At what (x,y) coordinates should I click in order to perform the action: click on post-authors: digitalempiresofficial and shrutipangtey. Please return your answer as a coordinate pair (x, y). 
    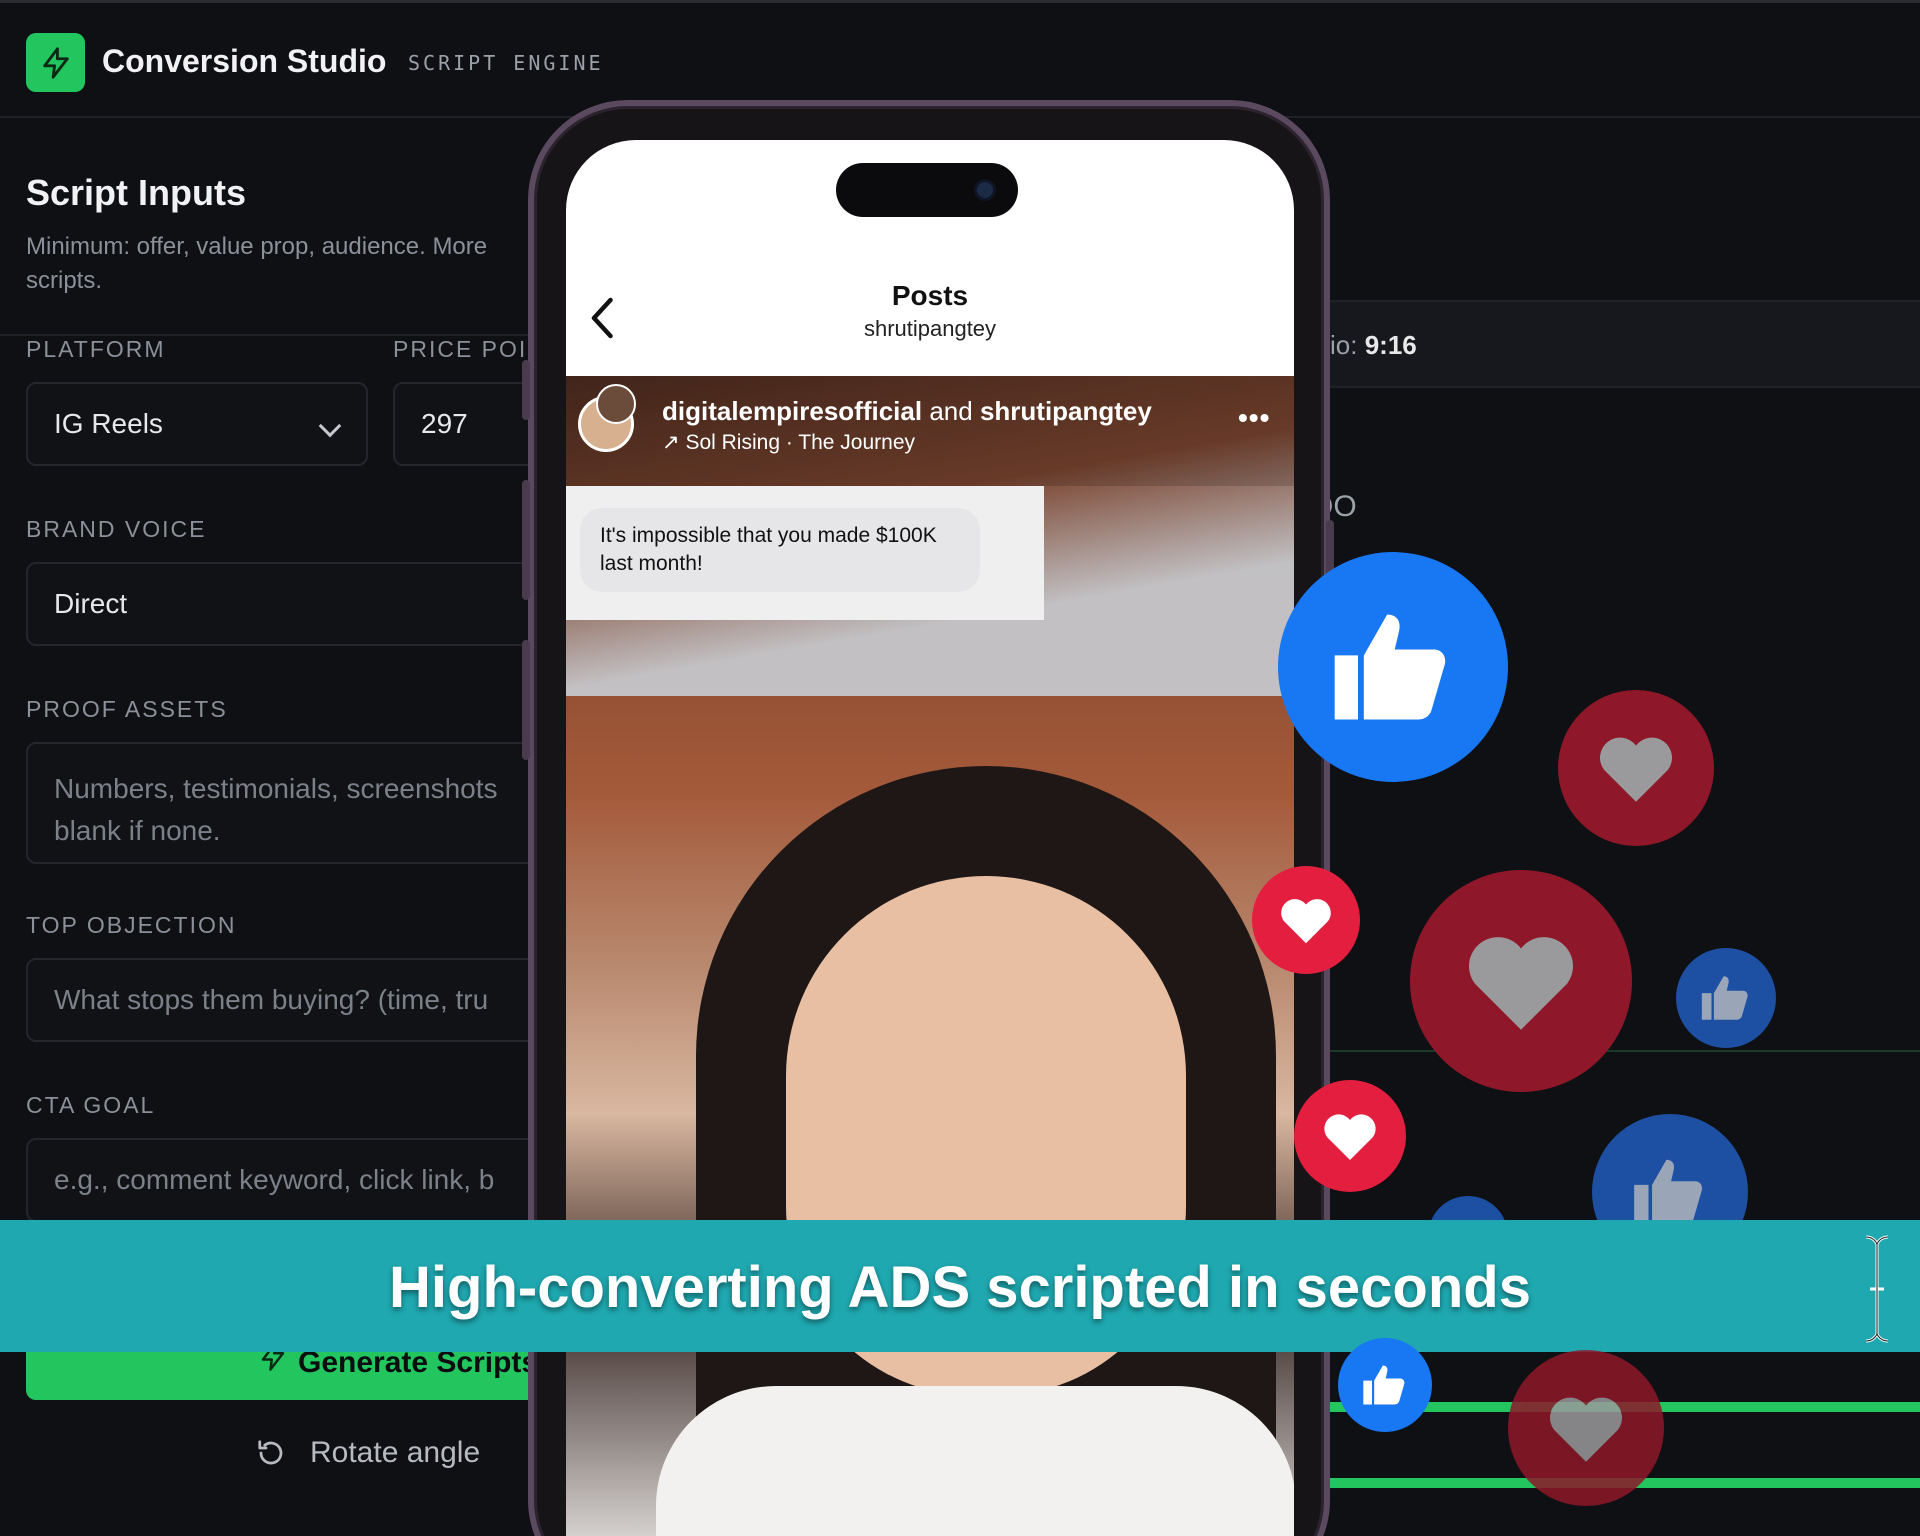
    Looking at the image, I should click on (907, 411).